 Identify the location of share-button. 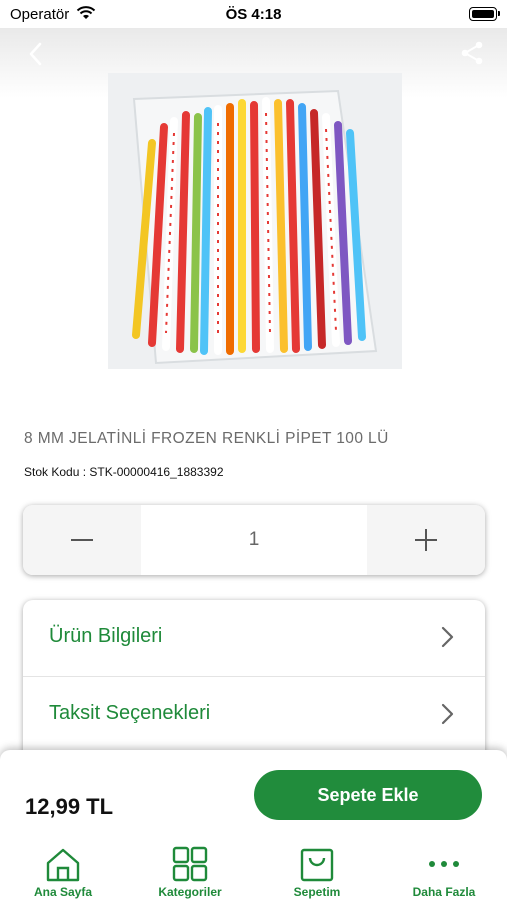
(472, 53).